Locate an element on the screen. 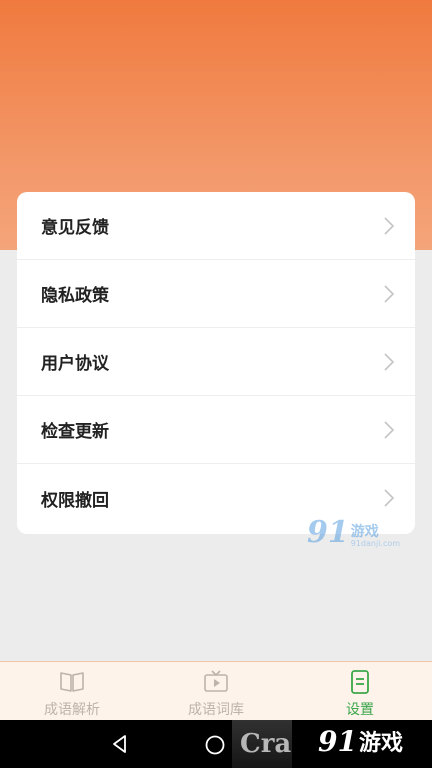 Image resolution: width=432 pixels, height=768 pixels. tab-settings: 设置 is located at coordinates (360, 691).